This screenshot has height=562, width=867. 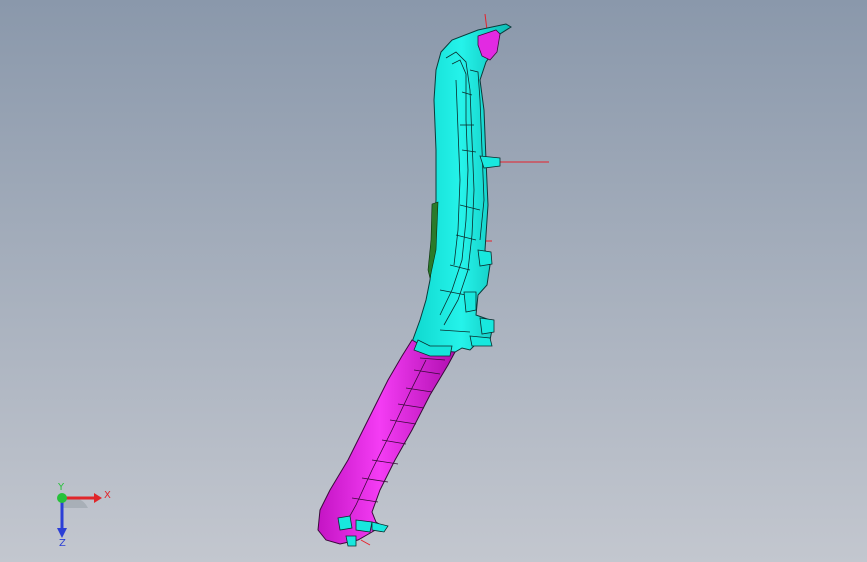 I want to click on x-axis-label: X, so click(x=107, y=495).